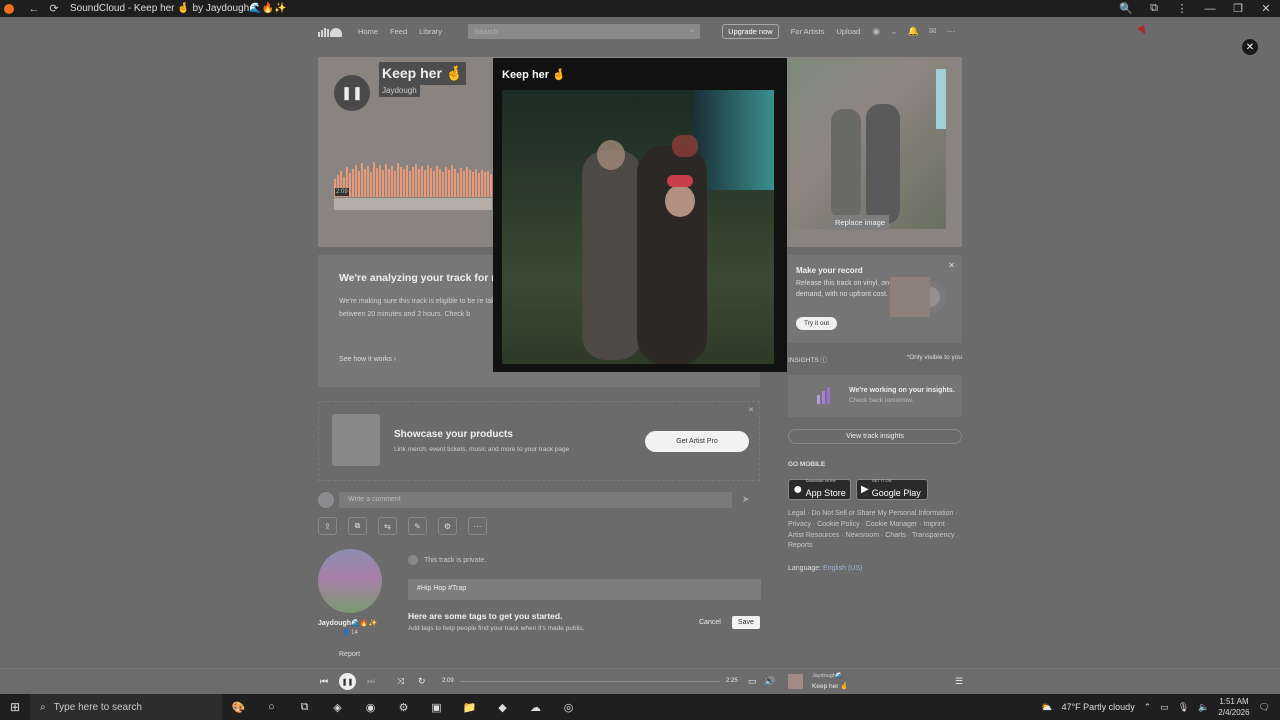  I want to click on minimize-button: —, so click(1210, 9).